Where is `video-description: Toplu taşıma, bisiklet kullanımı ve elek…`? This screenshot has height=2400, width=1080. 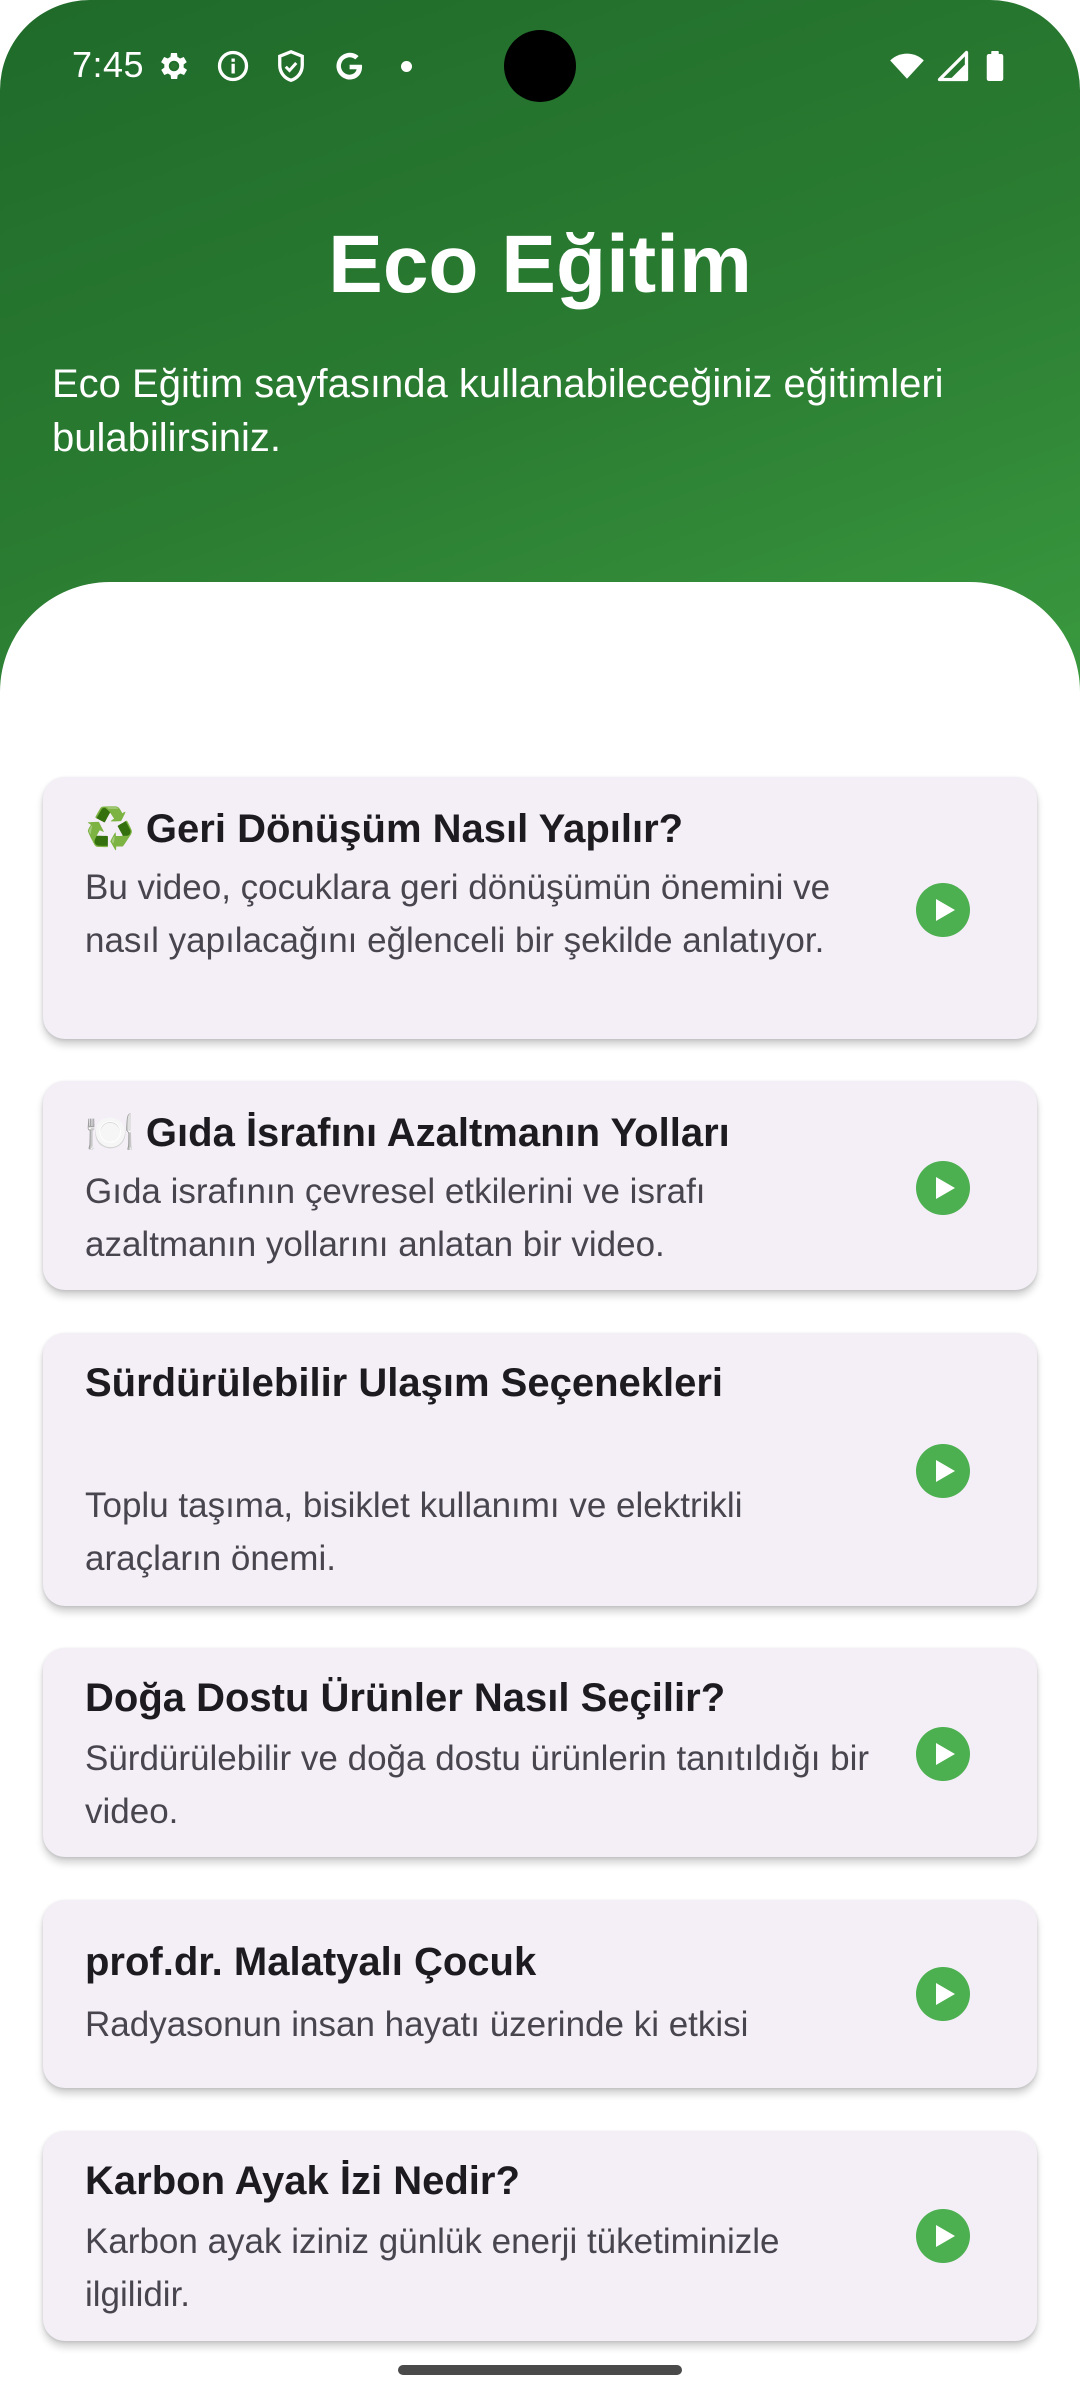 video-description: Toplu taşıma, bisiklet kullanımı ve elek… is located at coordinates (414, 1532).